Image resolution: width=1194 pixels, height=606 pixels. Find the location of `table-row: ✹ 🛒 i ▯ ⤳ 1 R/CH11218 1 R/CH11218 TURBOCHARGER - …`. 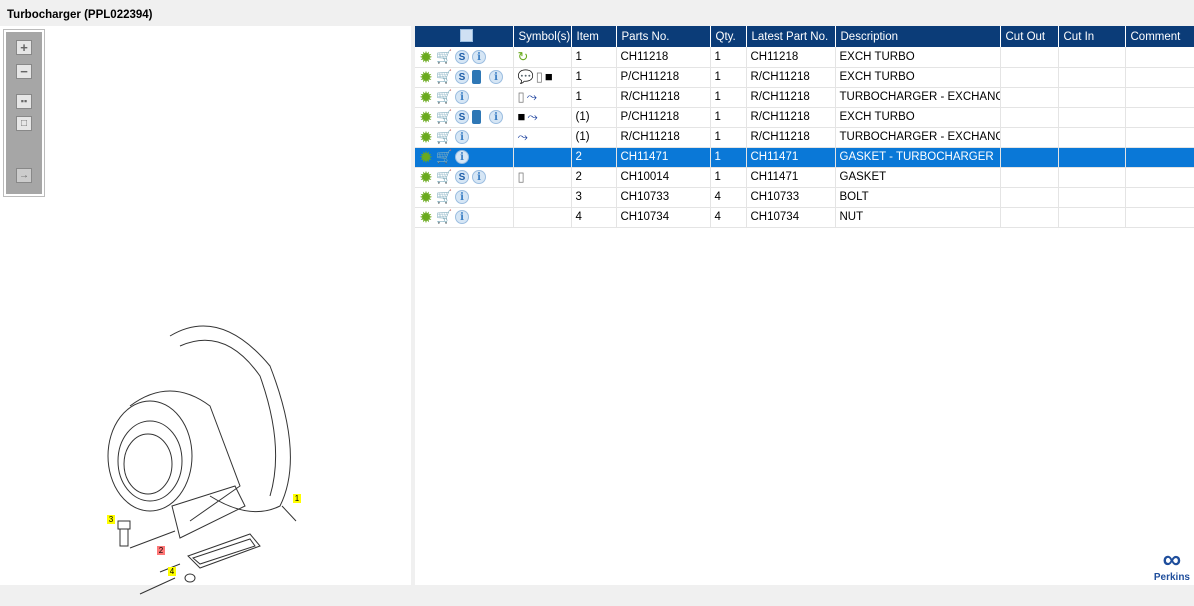

table-row: ✹ 🛒 i ▯ ⤳ 1 R/CH11218 1 R/CH11218 TURBOCHARGER - … is located at coordinates (804, 97).